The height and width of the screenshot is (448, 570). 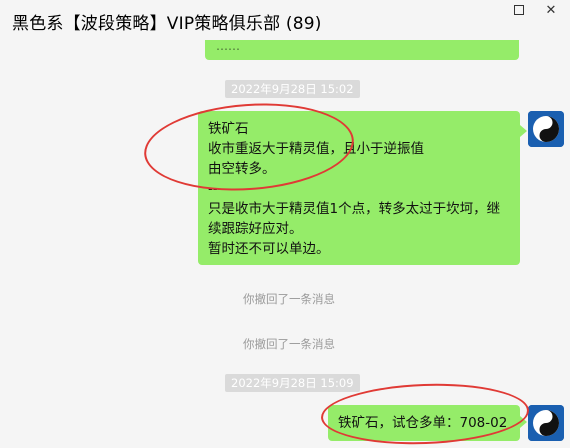 I want to click on close-button: ✕, so click(x=551, y=10).